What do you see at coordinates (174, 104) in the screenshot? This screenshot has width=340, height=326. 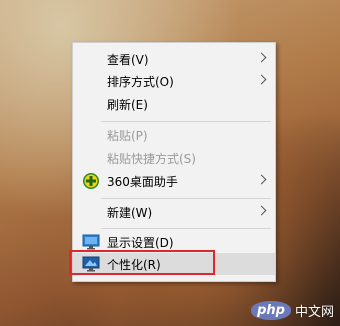 I see `menu-item-refresh: 刷新(E)` at bounding box center [174, 104].